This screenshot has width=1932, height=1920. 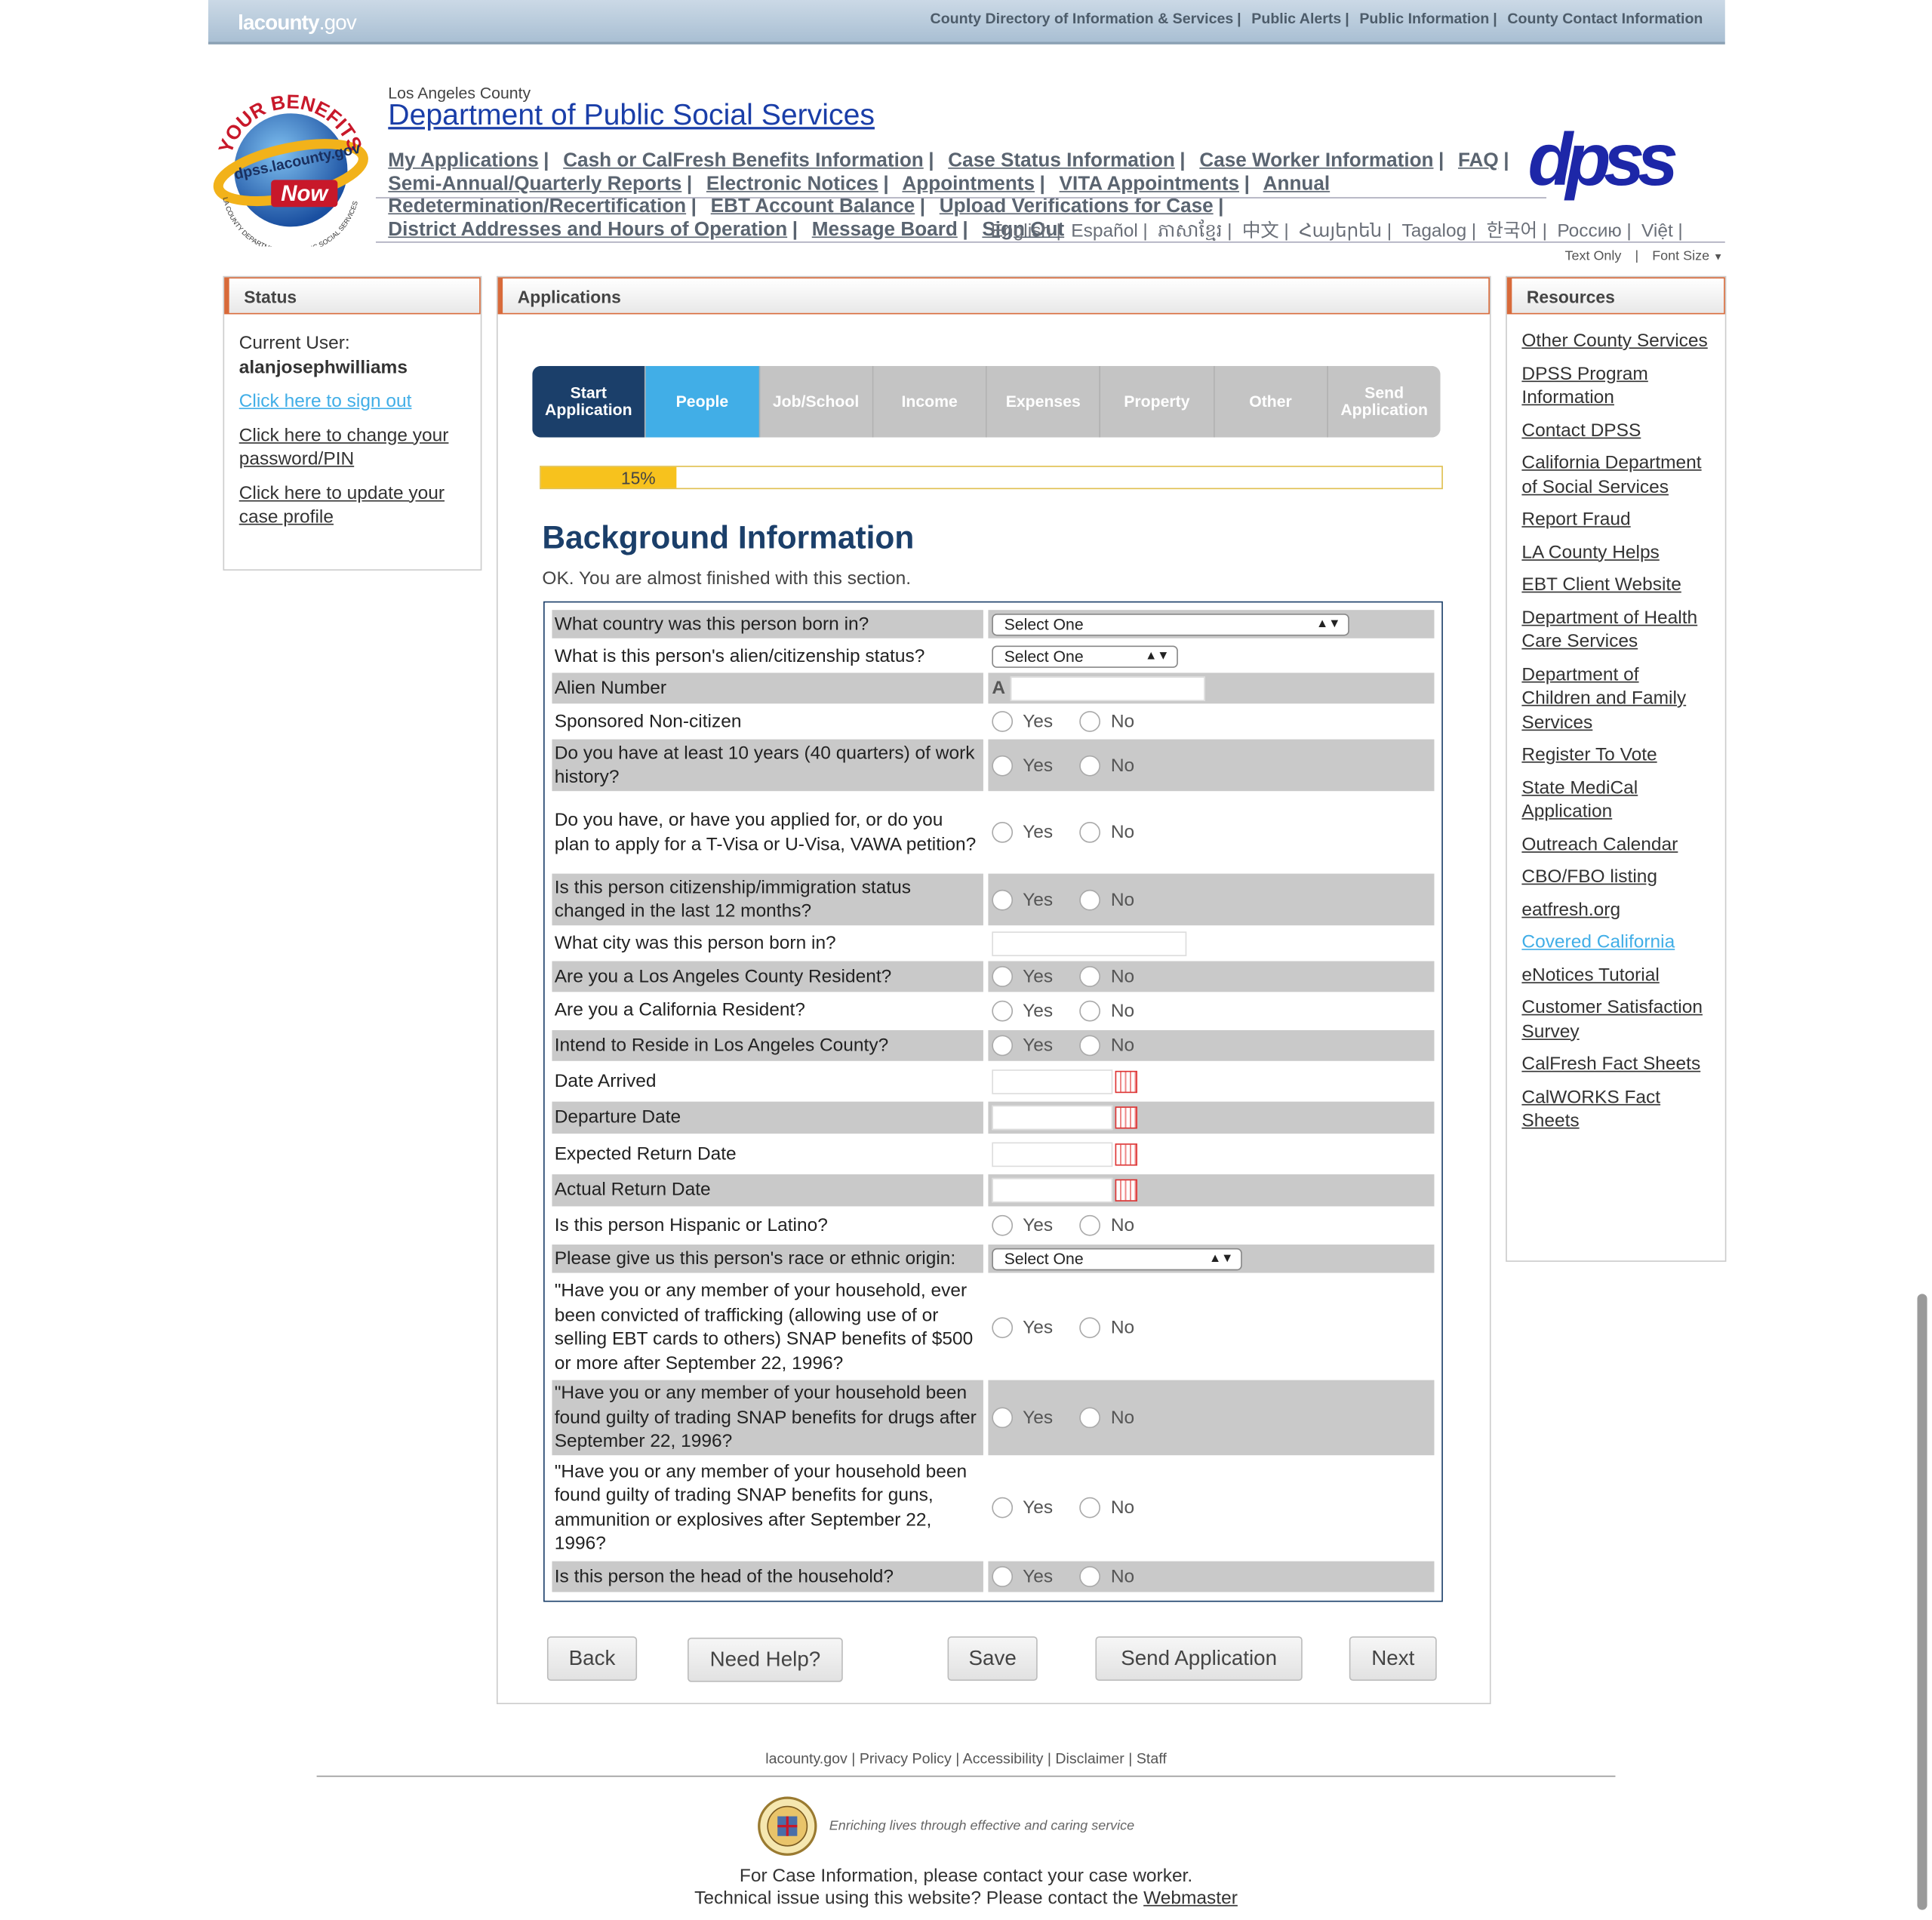 What do you see at coordinates (1615, 520) in the screenshot?
I see `resource-link: Report Fraud` at bounding box center [1615, 520].